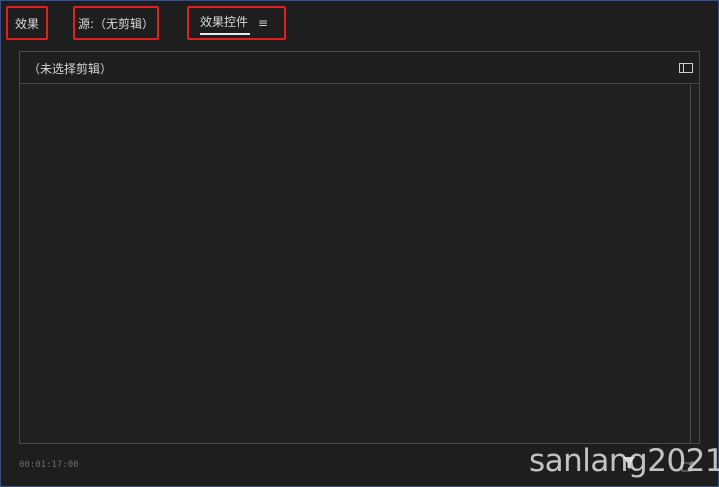  Describe the element at coordinates (49, 465) in the screenshot. I see `timecode-display: 00:01:17:00` at that location.